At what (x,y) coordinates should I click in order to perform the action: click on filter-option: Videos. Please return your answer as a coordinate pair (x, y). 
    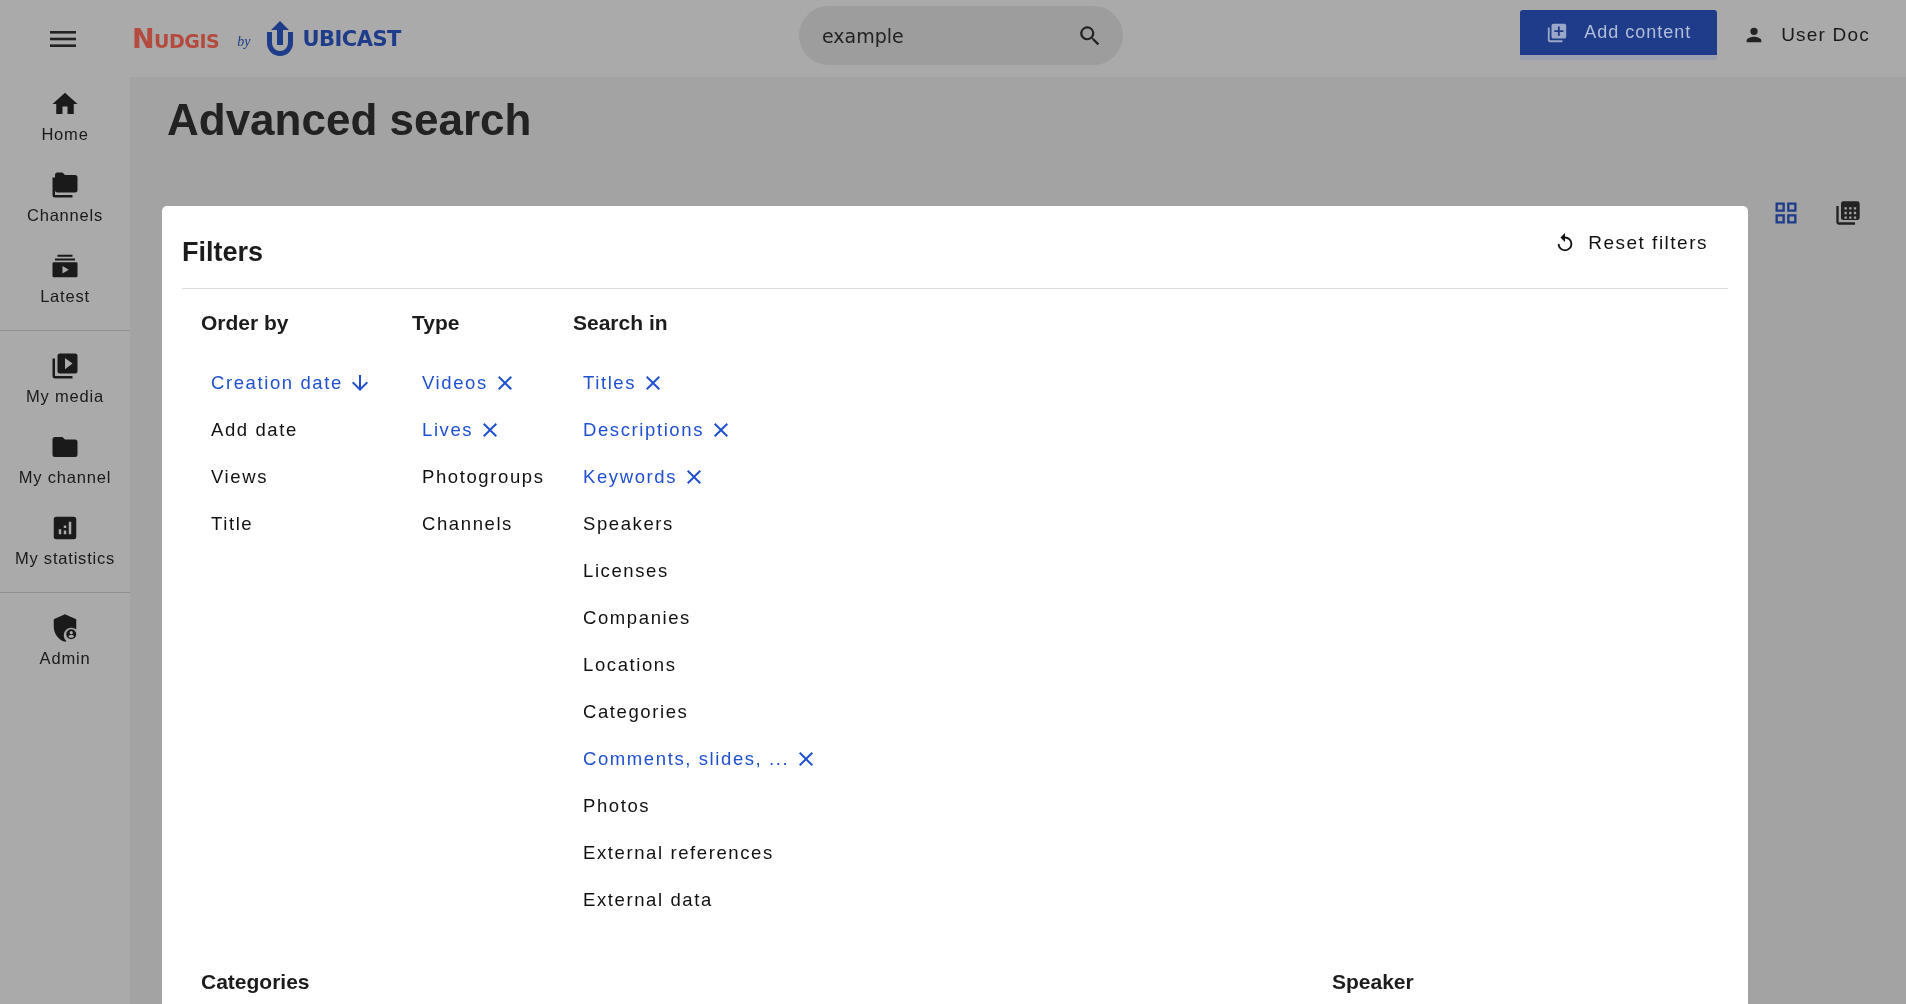
    Looking at the image, I should click on (469, 383).